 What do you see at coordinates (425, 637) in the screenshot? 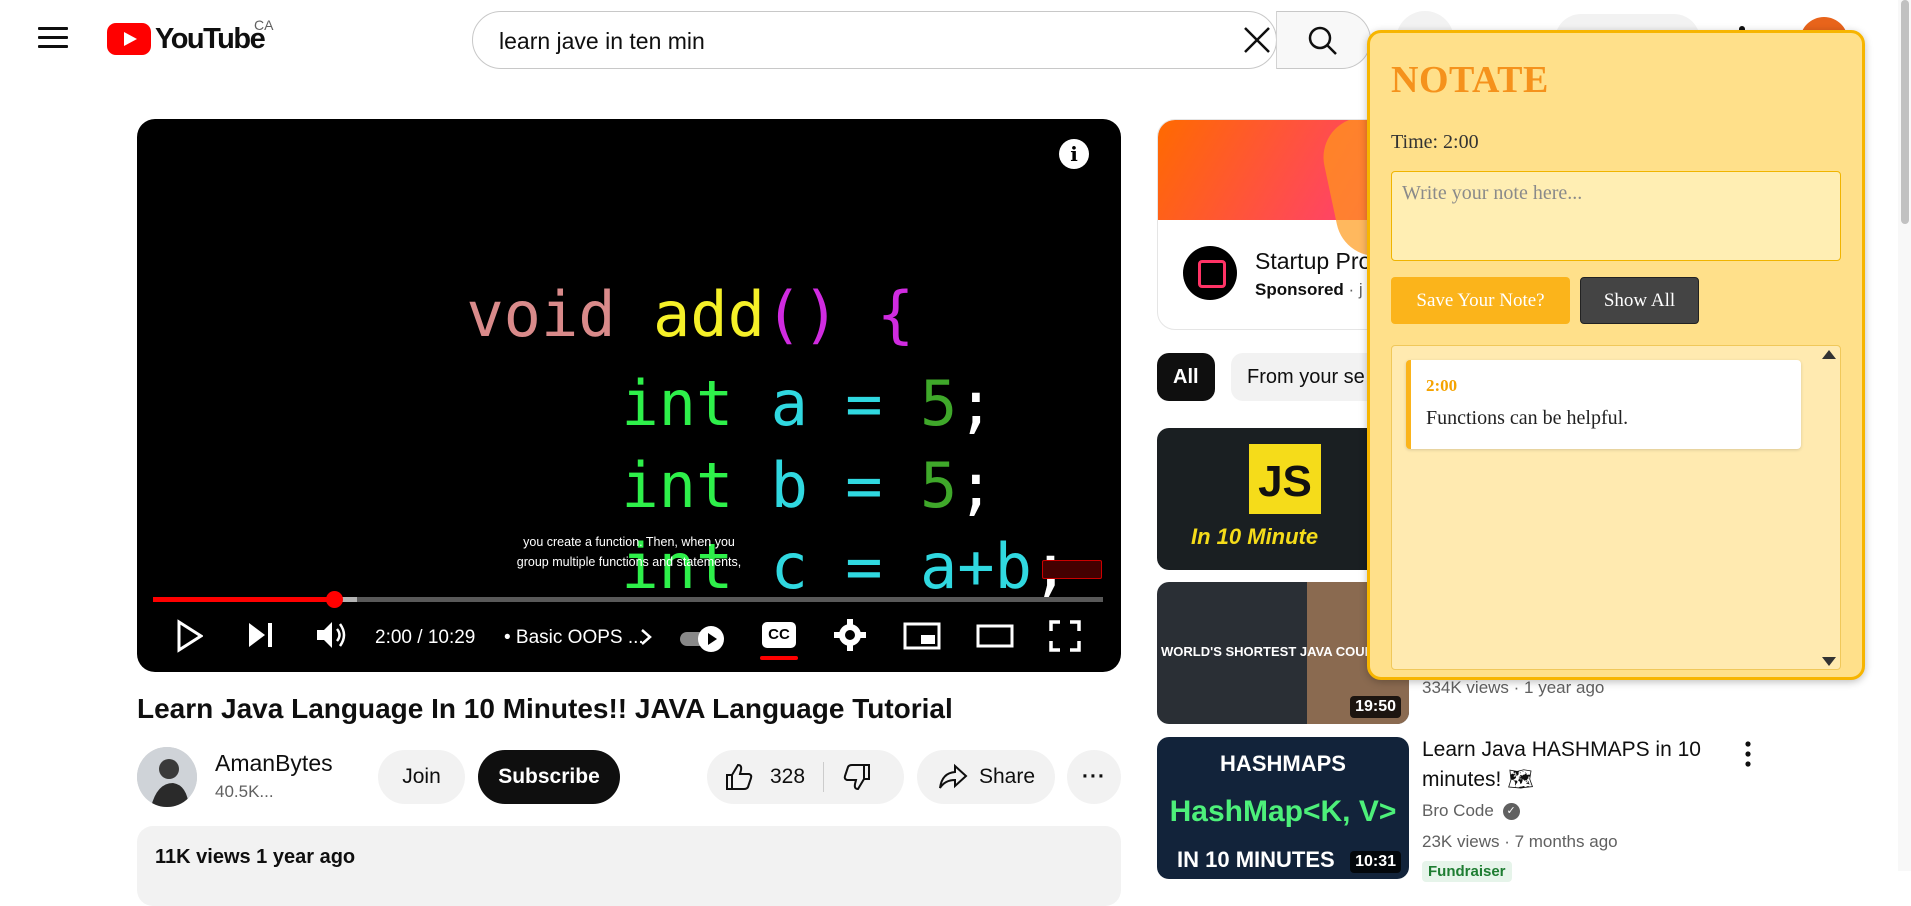
I see `time-display: 2:00 / 10:29` at bounding box center [425, 637].